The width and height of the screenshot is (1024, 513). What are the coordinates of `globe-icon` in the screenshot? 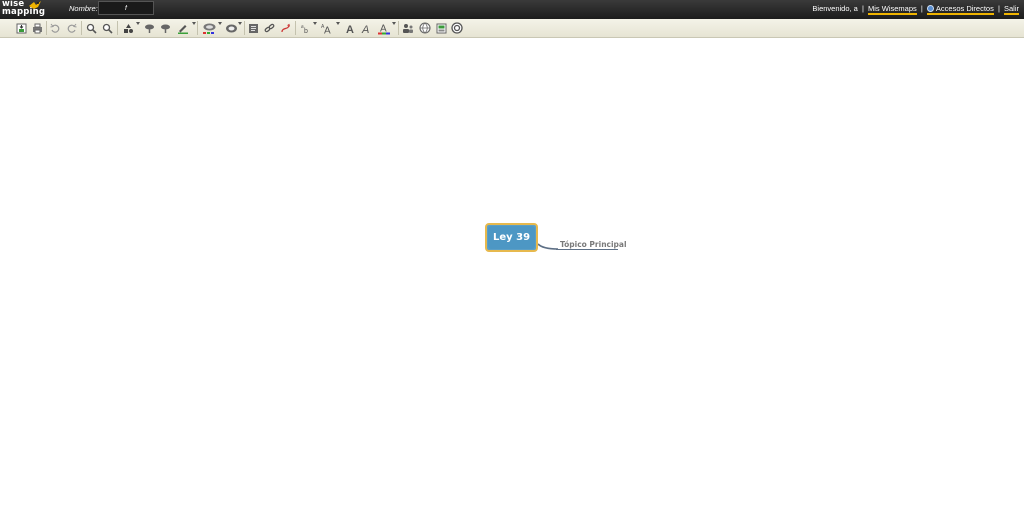 It's located at (930, 8).